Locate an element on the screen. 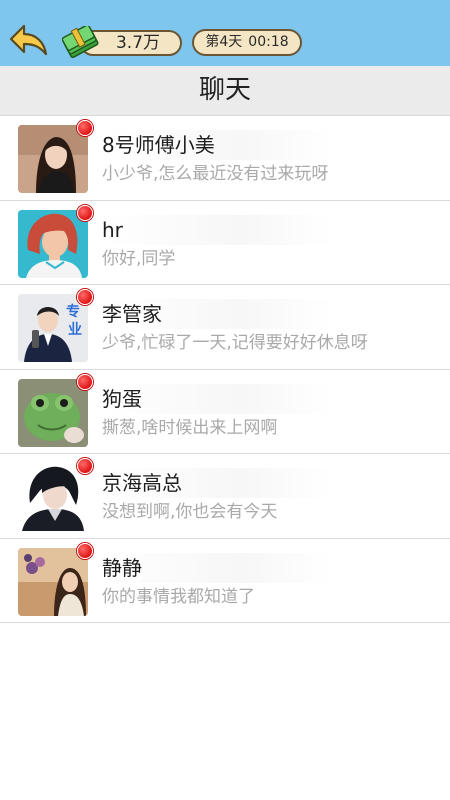 The image size is (450, 800). cash-stack-icon is located at coordinates (80, 42).